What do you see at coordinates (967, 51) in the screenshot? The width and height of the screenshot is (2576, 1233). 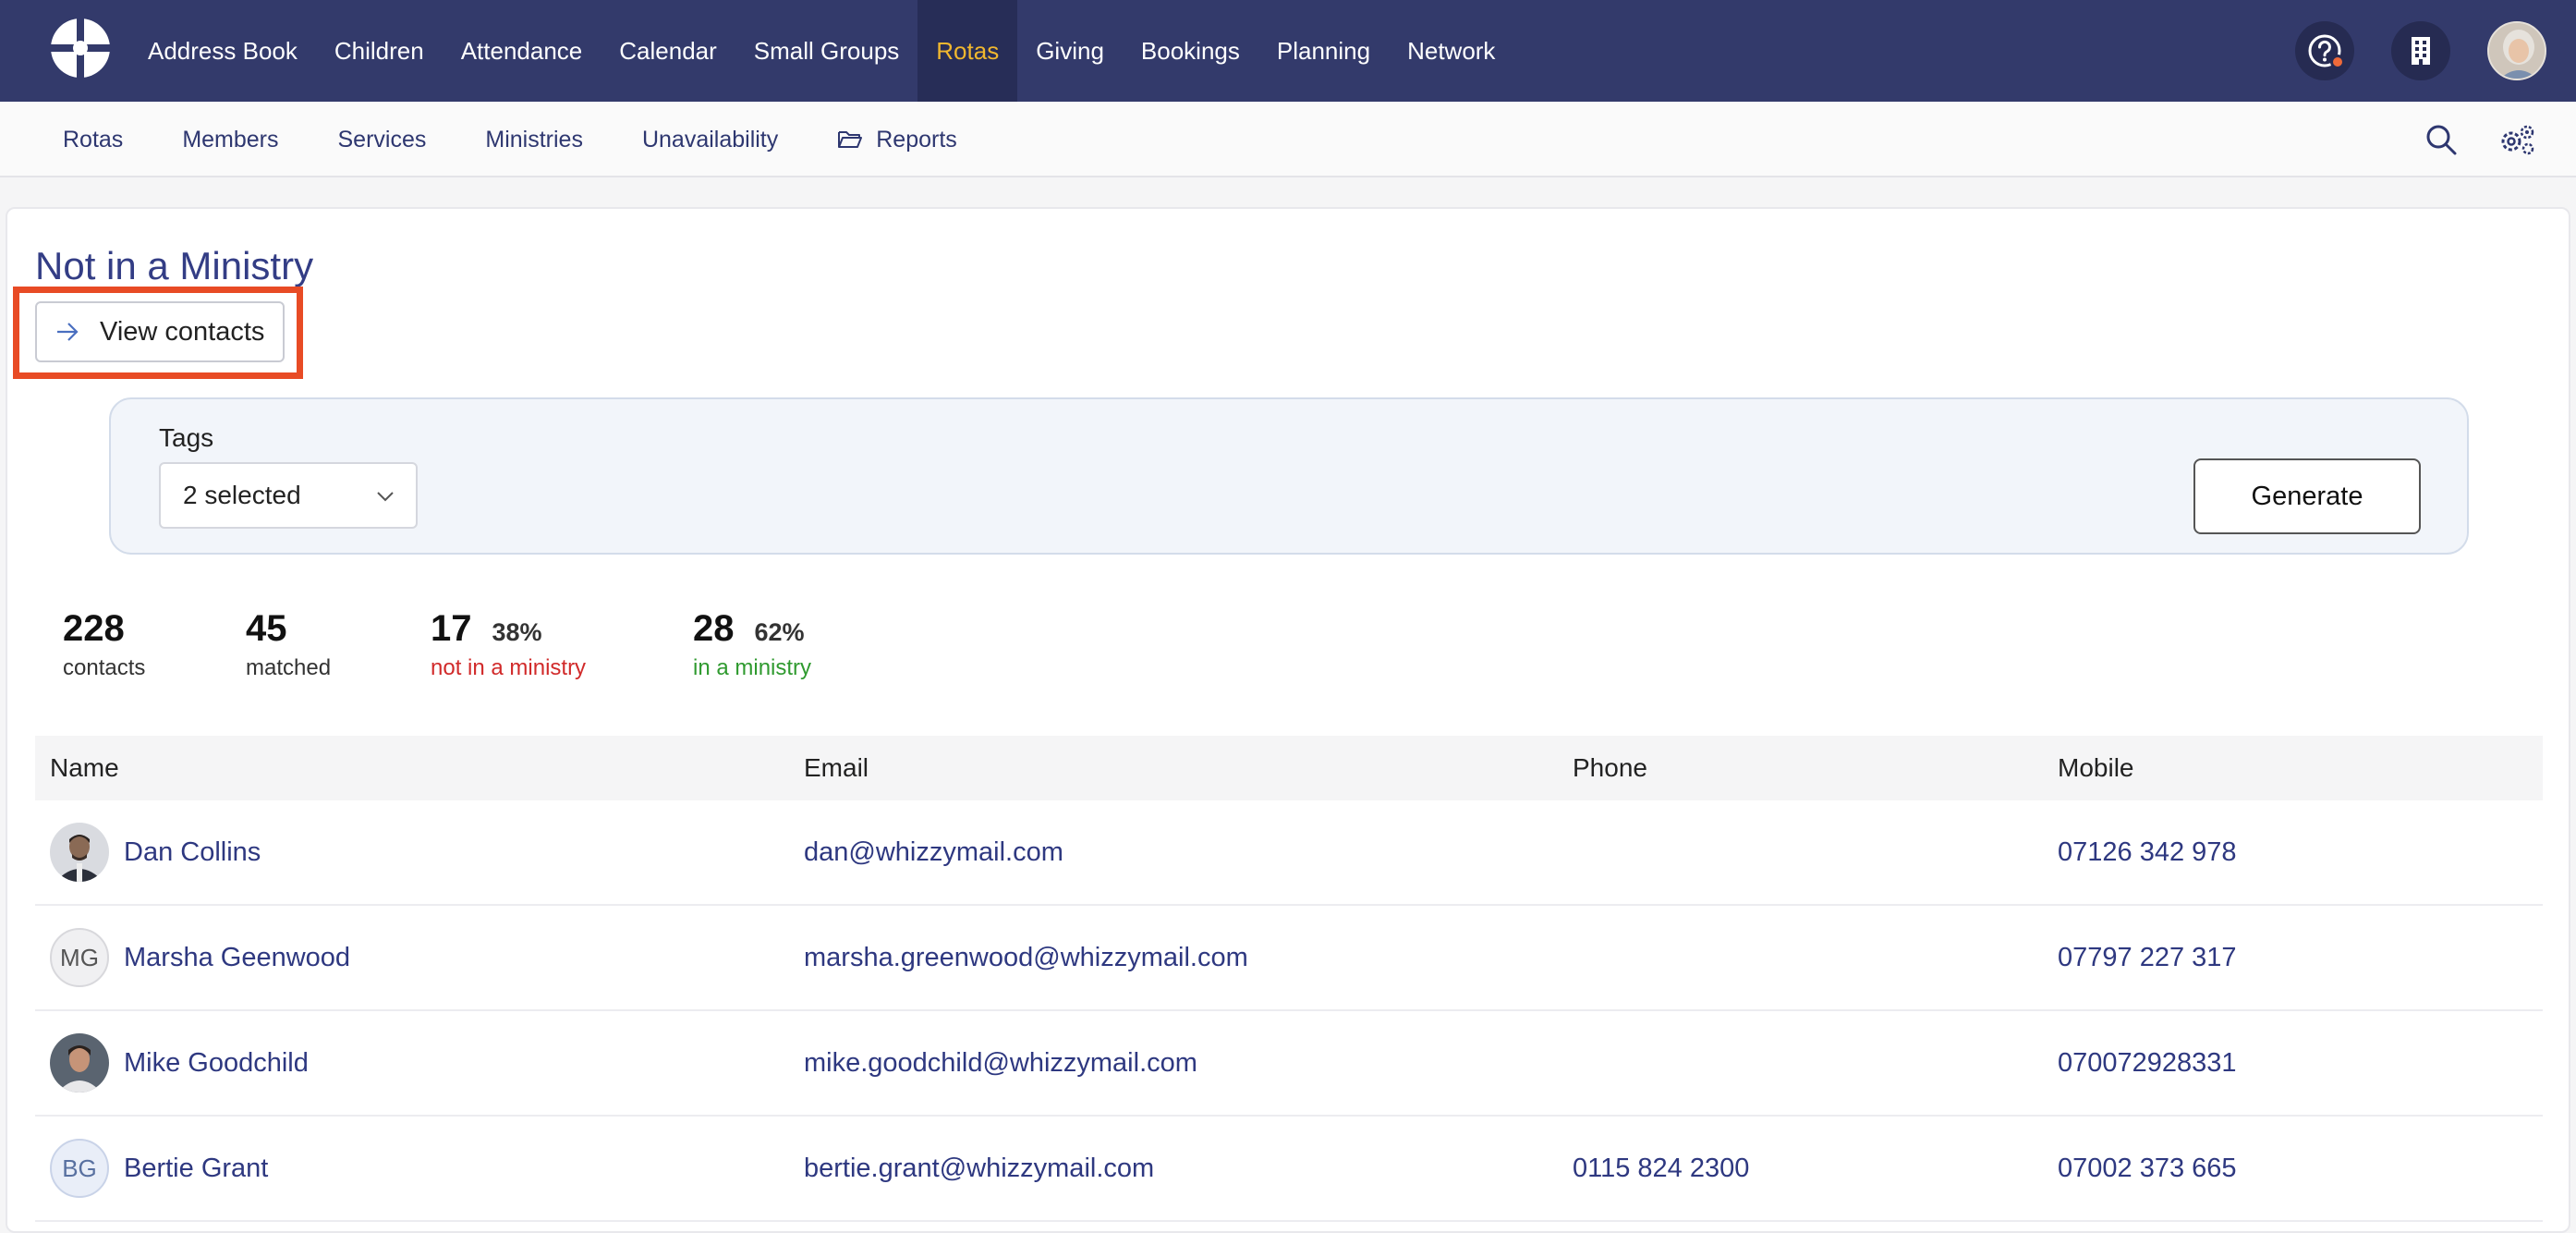 I see `nav-rotas: Rotas` at bounding box center [967, 51].